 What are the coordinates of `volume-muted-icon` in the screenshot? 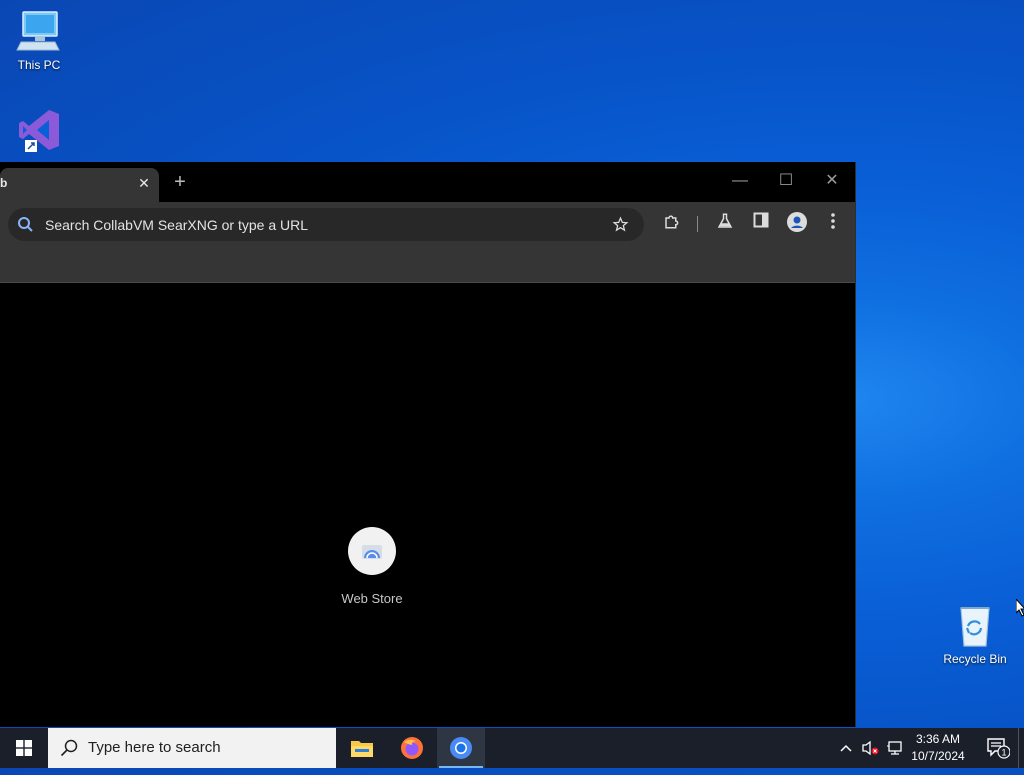 It's located at (870, 748).